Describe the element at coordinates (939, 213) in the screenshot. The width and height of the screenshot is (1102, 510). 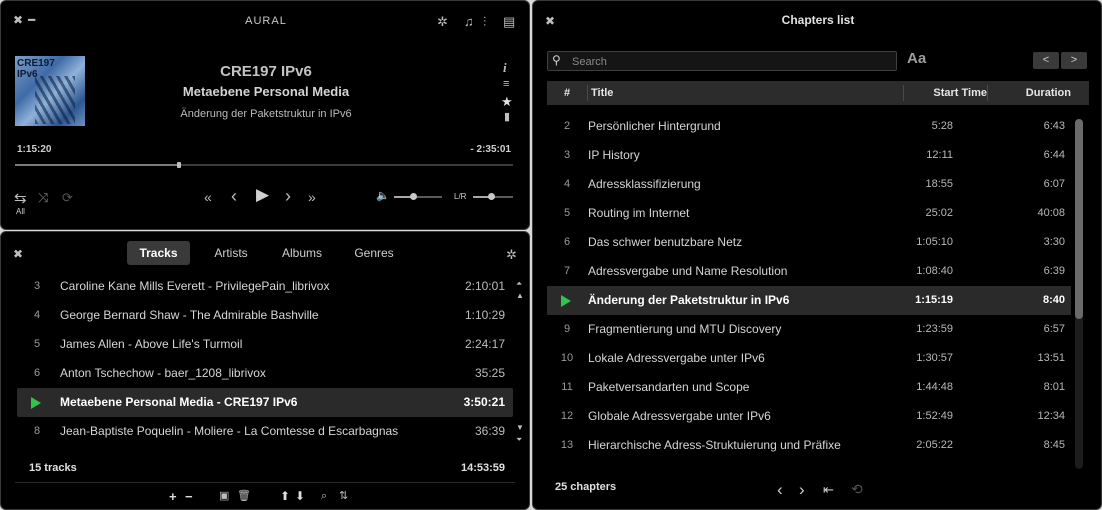
I see `chapter-start-time: 25:02` at that location.